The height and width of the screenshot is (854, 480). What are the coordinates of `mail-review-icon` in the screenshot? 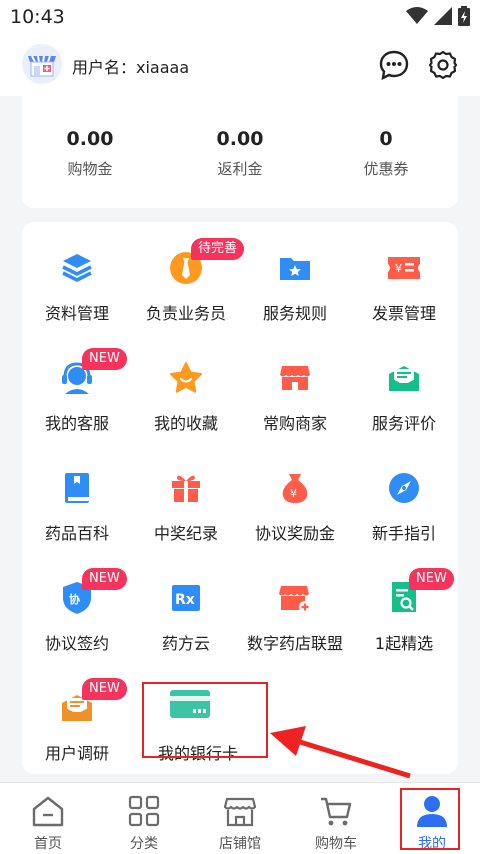 It's located at (404, 378).